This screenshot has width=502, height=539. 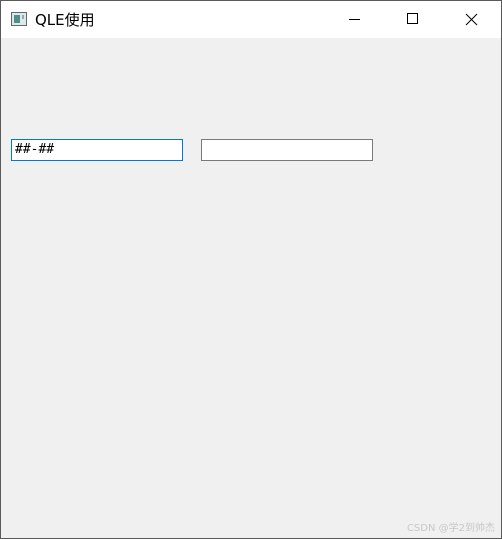 What do you see at coordinates (97, 150) in the screenshot?
I see `masked-line-edit: ##-##` at bounding box center [97, 150].